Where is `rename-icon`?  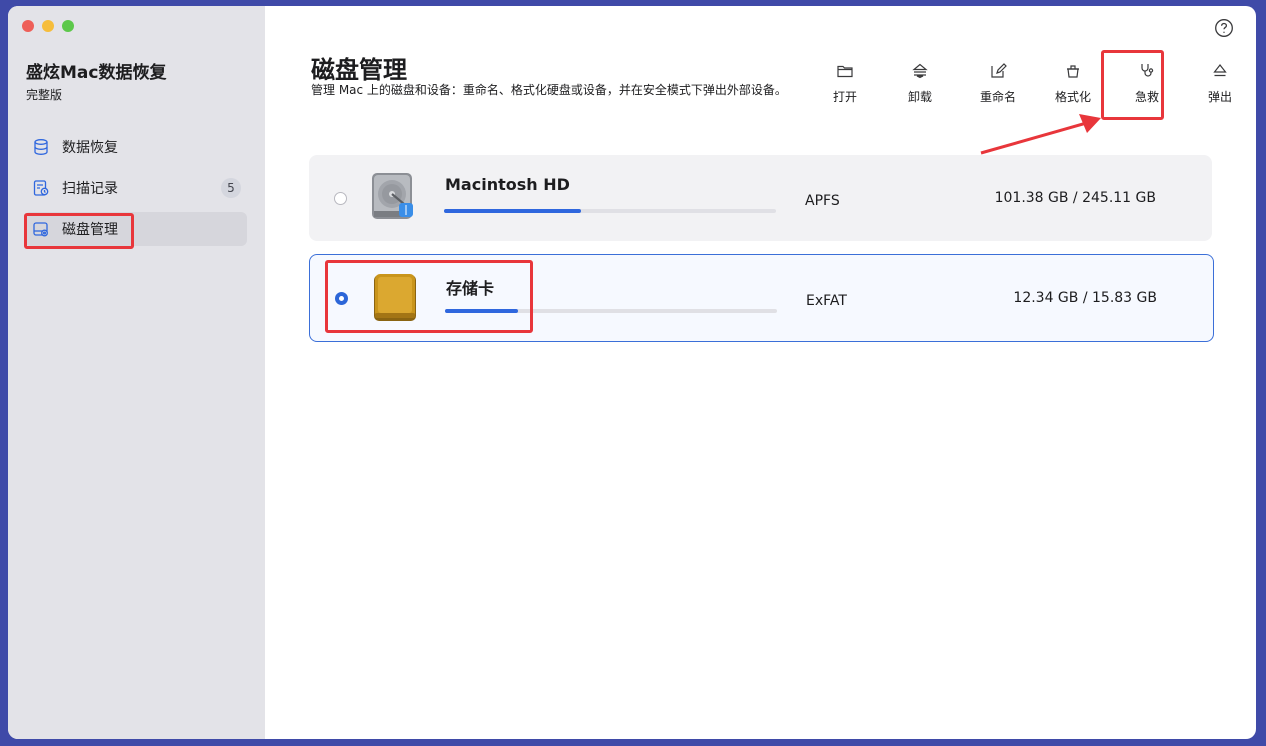
rename-icon is located at coordinates (999, 70).